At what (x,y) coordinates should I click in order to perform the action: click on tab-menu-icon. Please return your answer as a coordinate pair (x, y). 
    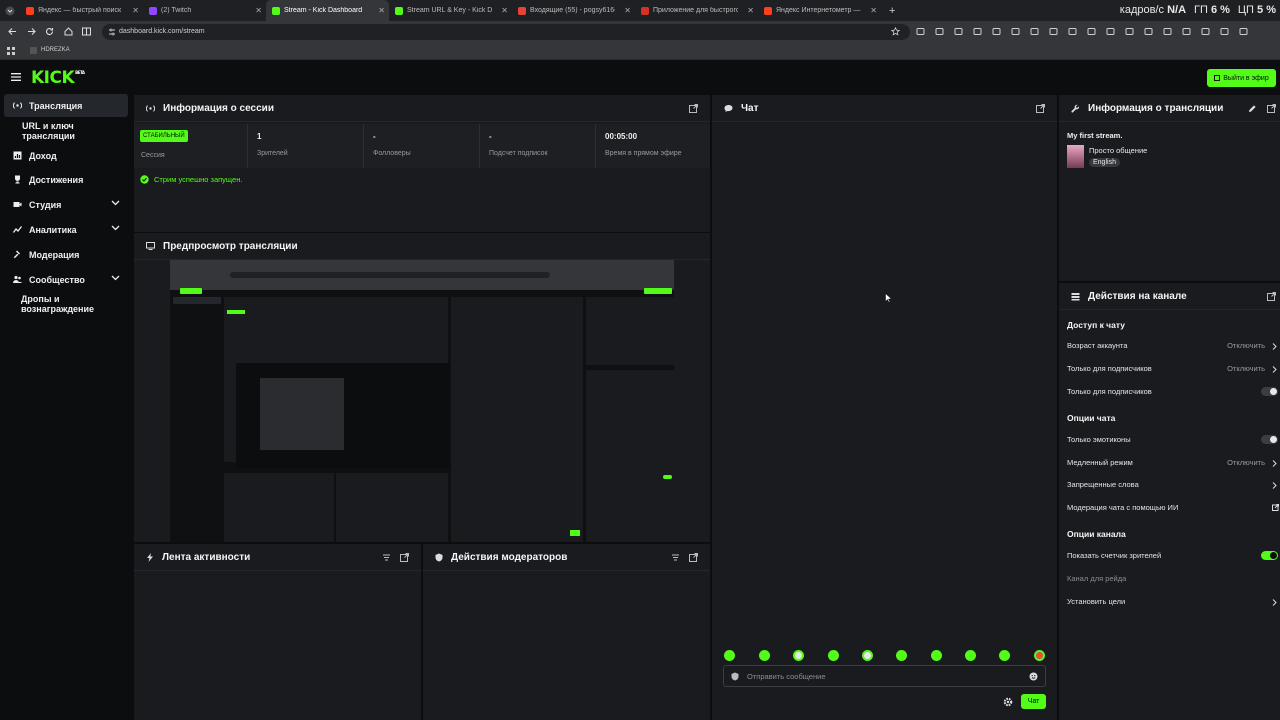
    Looking at the image, I should click on (10, 10).